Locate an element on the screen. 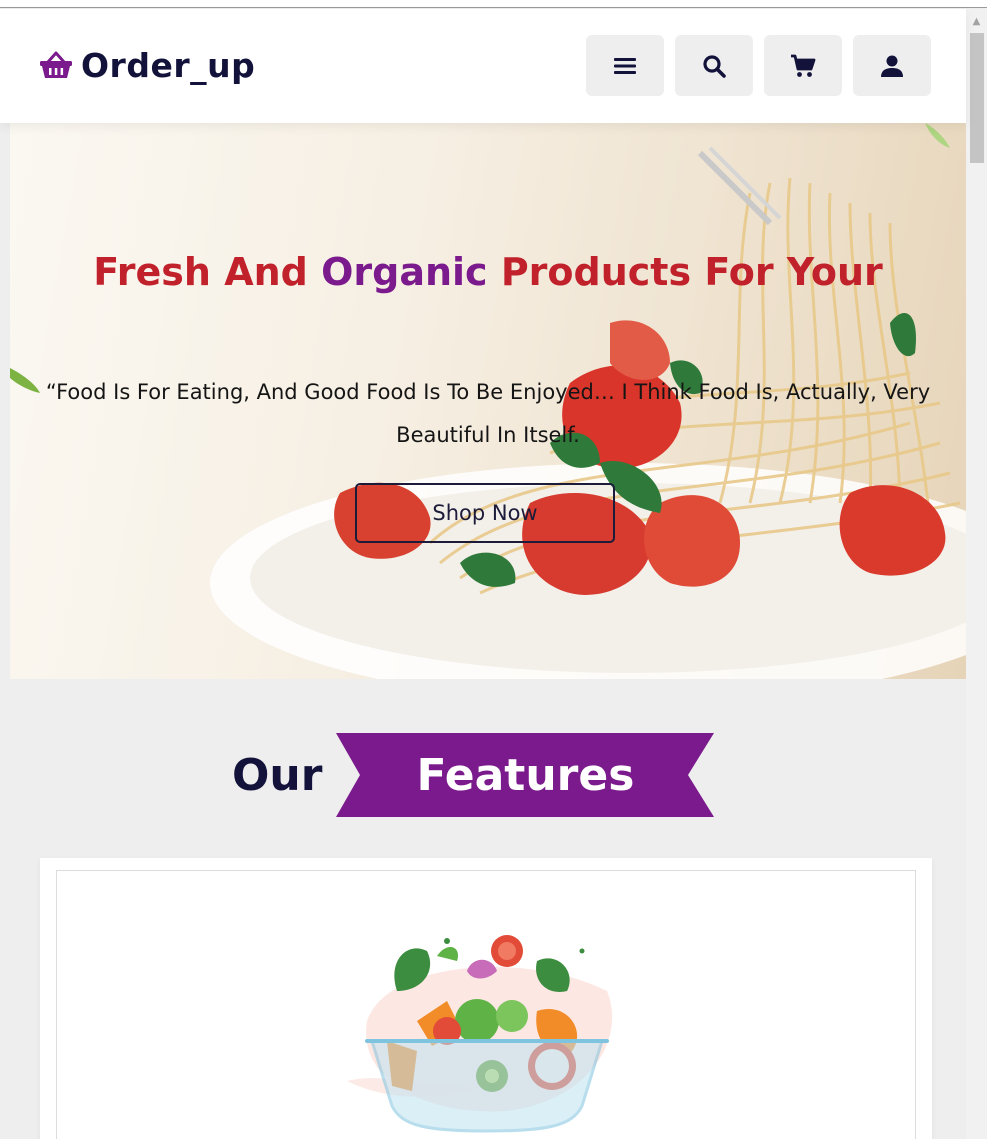  brand-logo: Order_up is located at coordinates (146, 65).